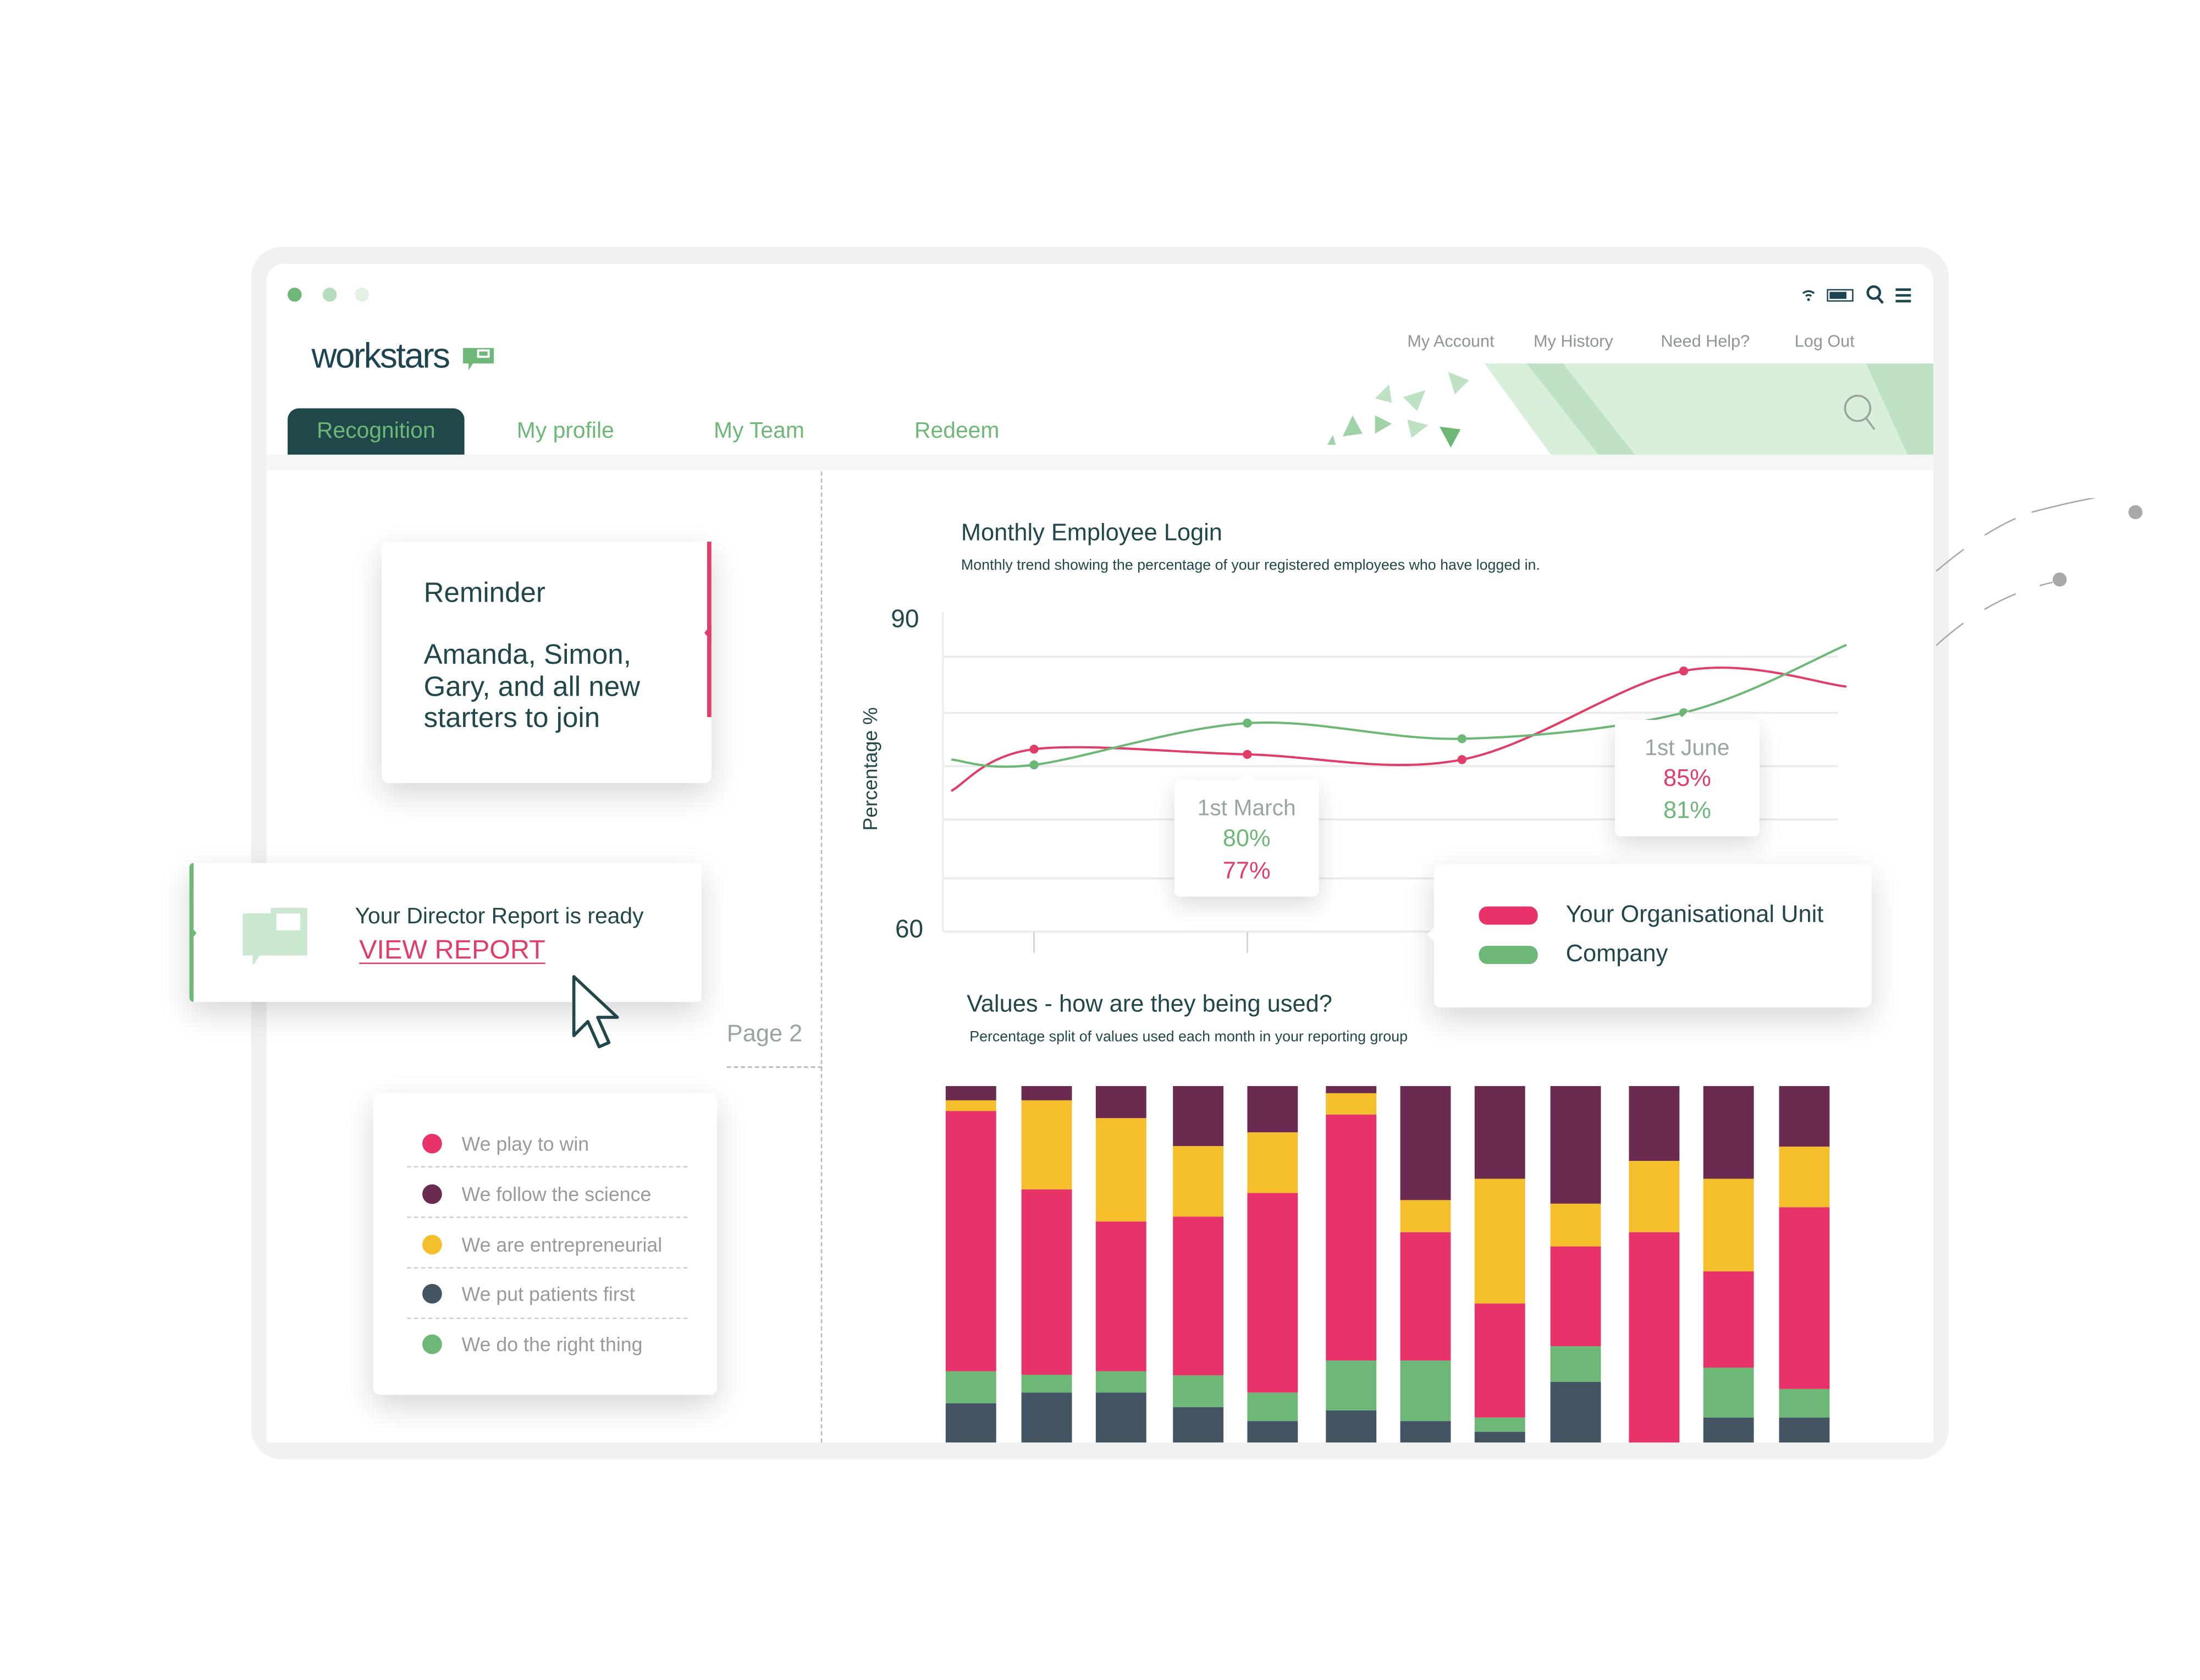 The height and width of the screenshot is (1680, 2200). Describe the element at coordinates (1246, 870) in the screenshot. I see `tooltip-value-org-unit: 77%` at that location.